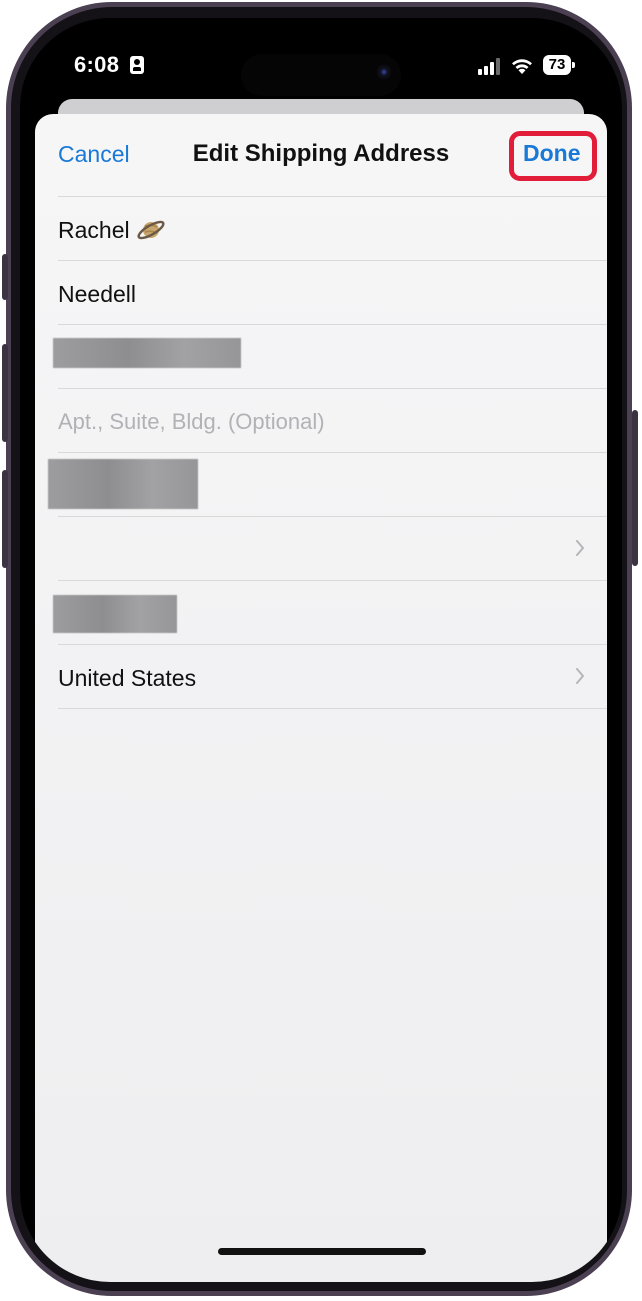  I want to click on done-button: Done, so click(552, 153).